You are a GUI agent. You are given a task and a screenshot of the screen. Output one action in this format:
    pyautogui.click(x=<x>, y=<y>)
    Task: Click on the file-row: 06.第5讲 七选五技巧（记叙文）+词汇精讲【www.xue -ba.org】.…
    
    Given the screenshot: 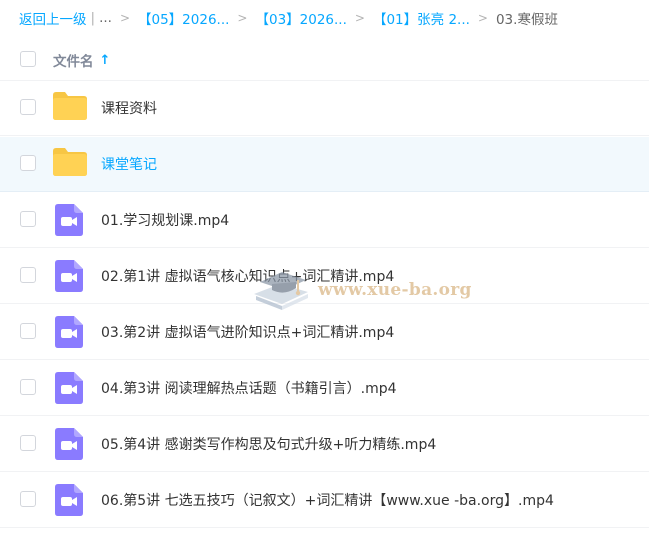 What is the action you would take?
    pyautogui.click(x=324, y=500)
    